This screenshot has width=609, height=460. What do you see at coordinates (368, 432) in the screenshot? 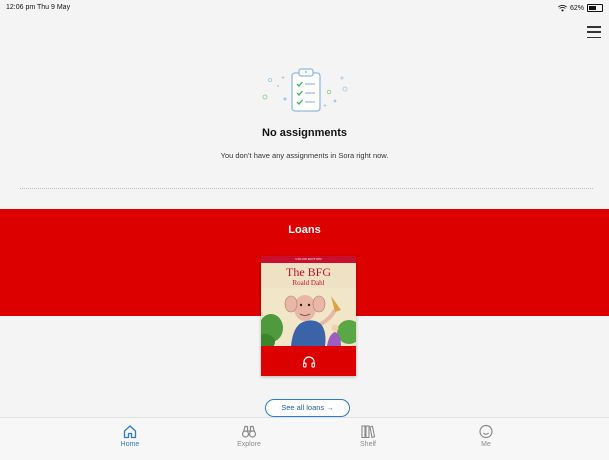
I see `books-icon` at bounding box center [368, 432].